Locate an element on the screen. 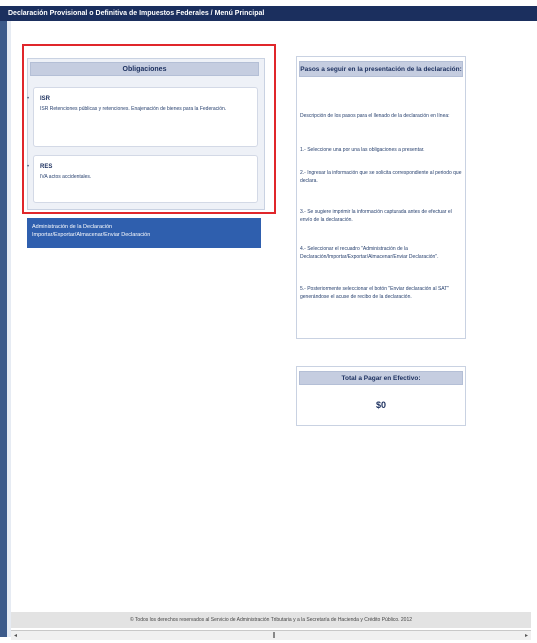 The height and width of the screenshot is (643, 537). left-frame-margin is located at coordinates (9, 329).